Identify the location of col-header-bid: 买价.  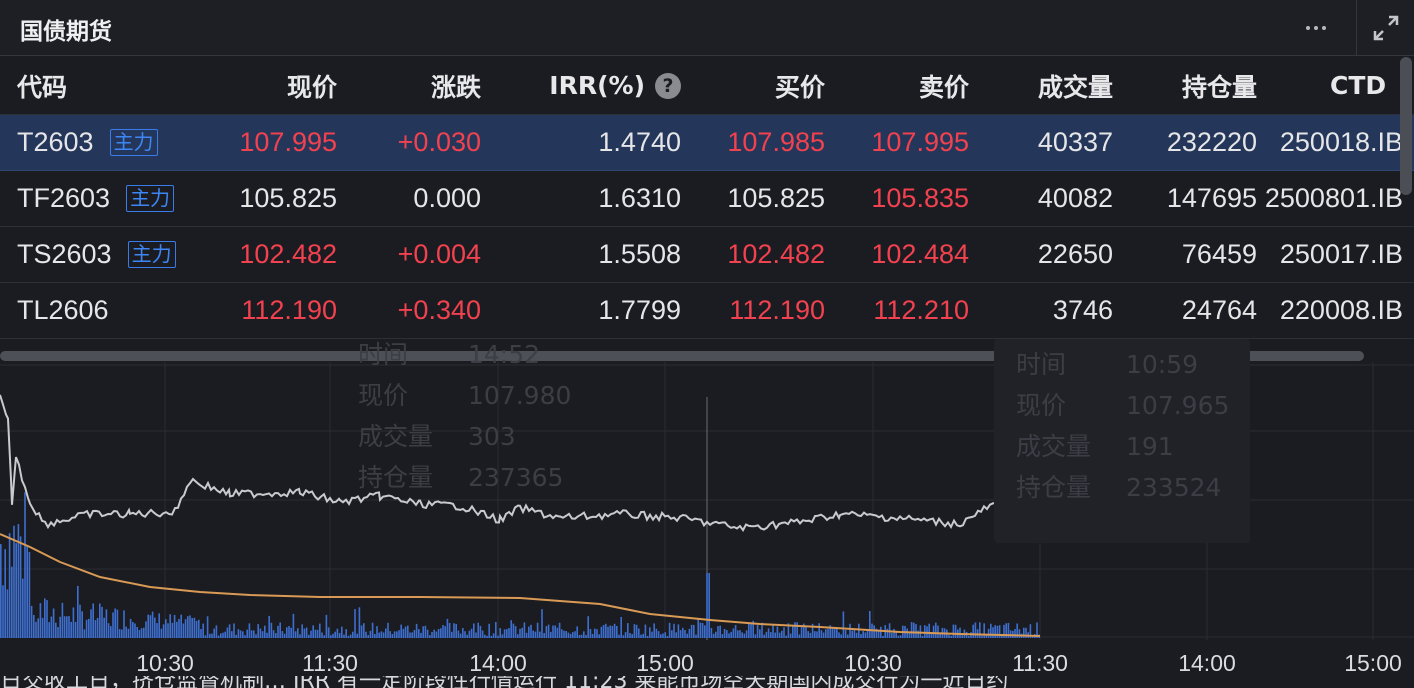
(753, 85).